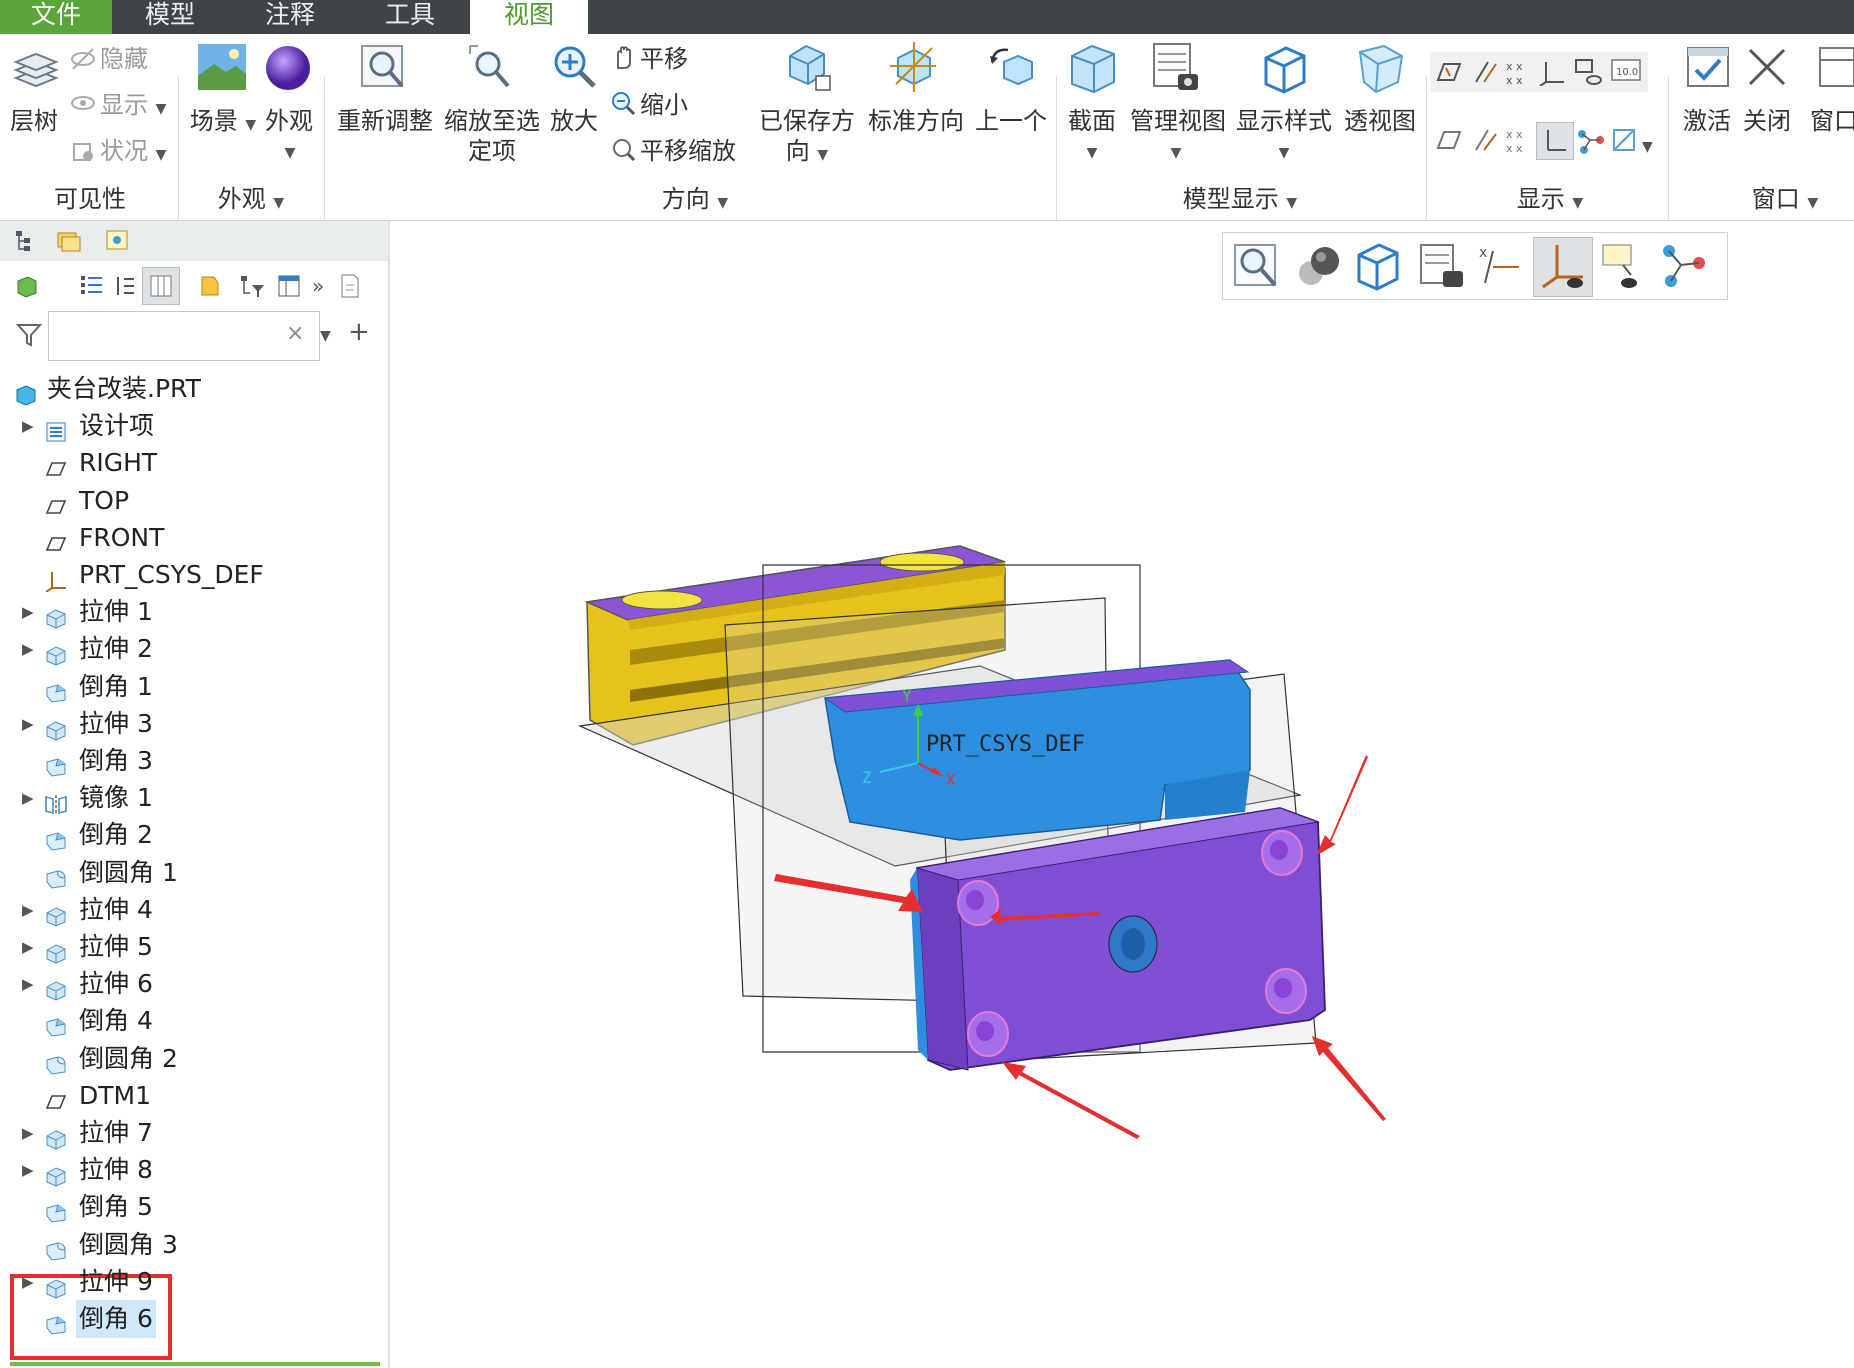  I want to click on axis-tag-icon, so click(1485, 142).